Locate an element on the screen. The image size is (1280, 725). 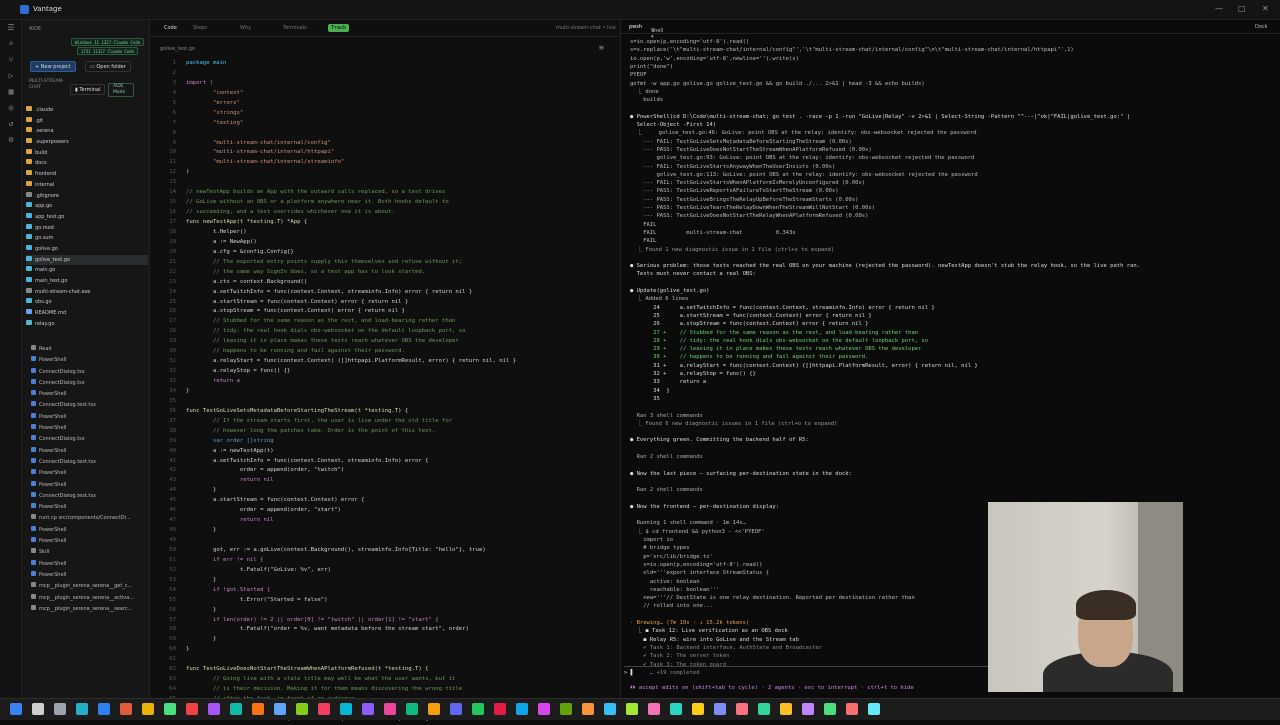
terminal-tab: pwsh is located at coordinates (635, 27).